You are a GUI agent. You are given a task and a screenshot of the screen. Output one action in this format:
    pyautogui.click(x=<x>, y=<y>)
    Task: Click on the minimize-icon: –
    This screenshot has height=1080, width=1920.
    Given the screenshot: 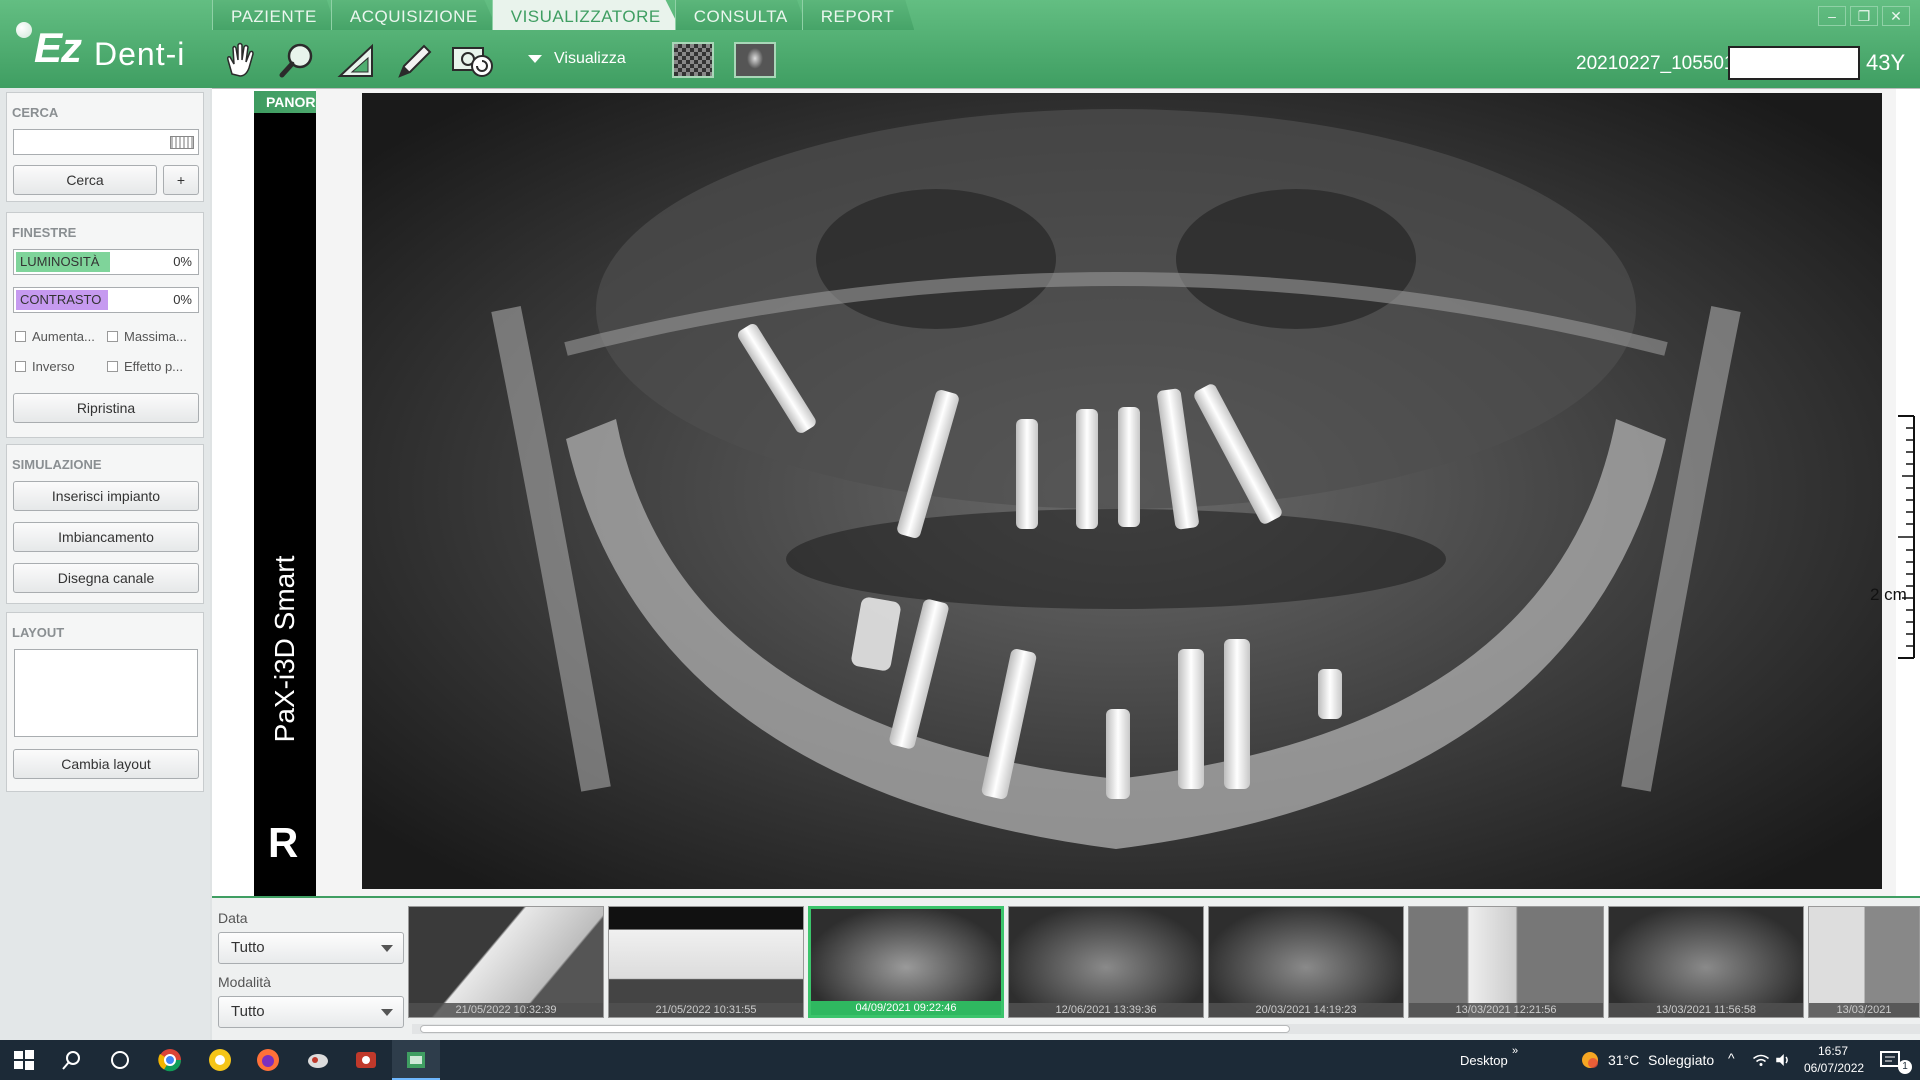 What is the action you would take?
    pyautogui.click(x=1832, y=16)
    